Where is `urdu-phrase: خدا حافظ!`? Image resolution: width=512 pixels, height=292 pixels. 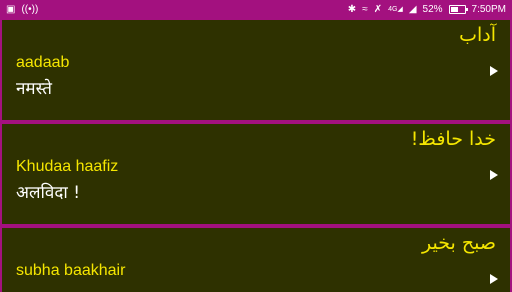
urdu-phrase: خدا حافظ! is located at coordinates (453, 139).